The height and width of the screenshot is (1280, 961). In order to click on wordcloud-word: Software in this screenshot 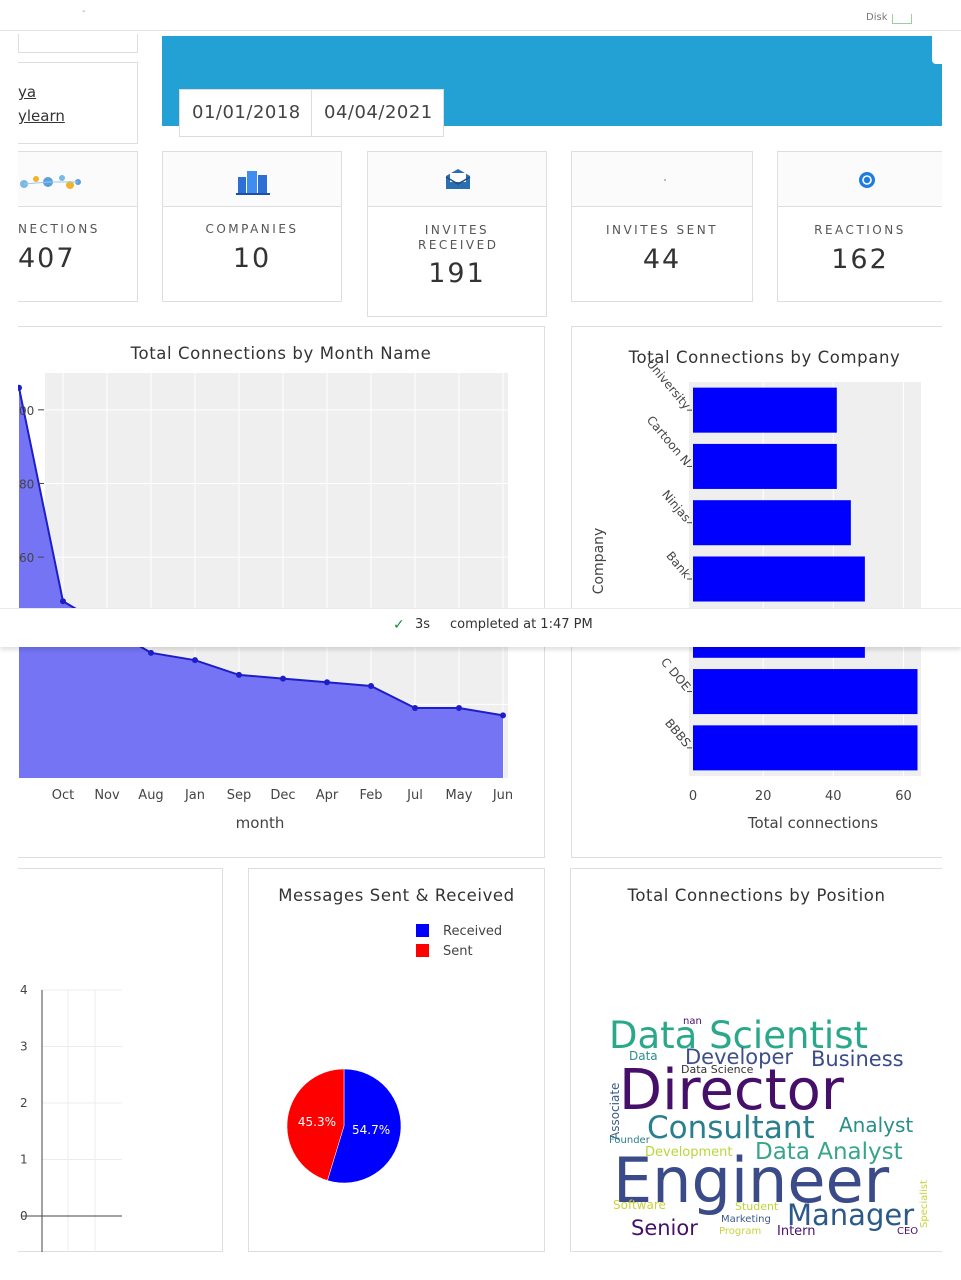, I will do `click(639, 1205)`.